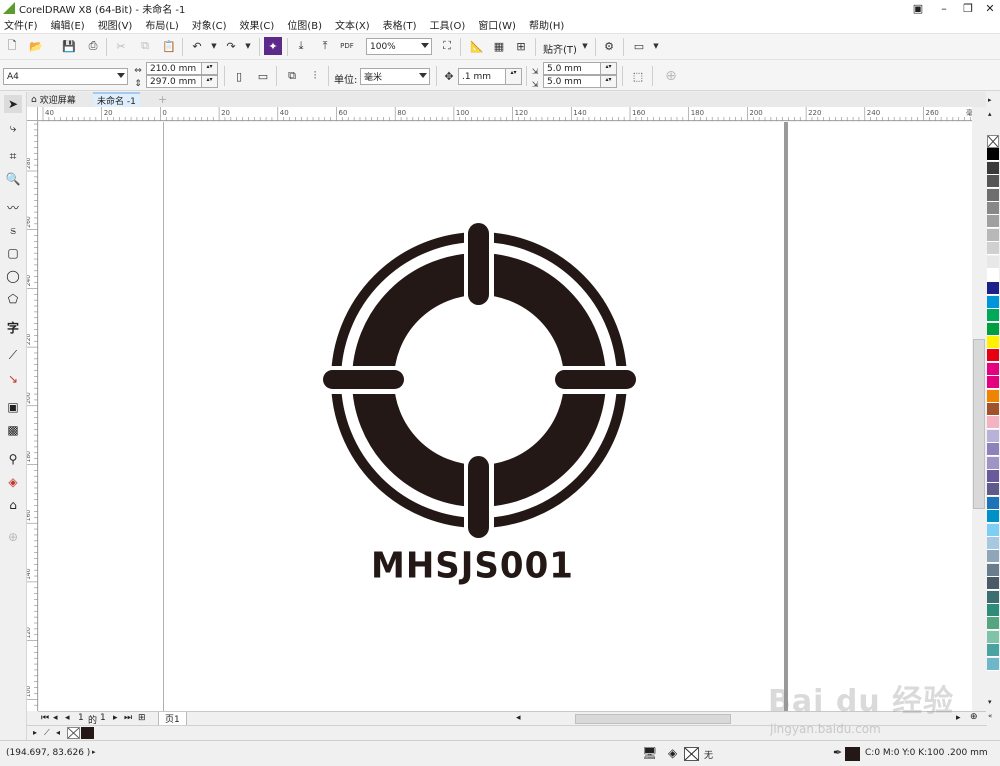  Describe the element at coordinates (13, 299) in the screenshot. I see `polygon-tool-icon: ⬠` at that location.